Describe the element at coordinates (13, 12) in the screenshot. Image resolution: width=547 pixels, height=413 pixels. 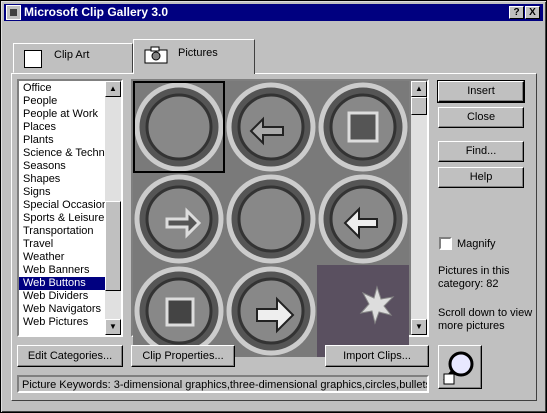
I see `app-icon` at that location.